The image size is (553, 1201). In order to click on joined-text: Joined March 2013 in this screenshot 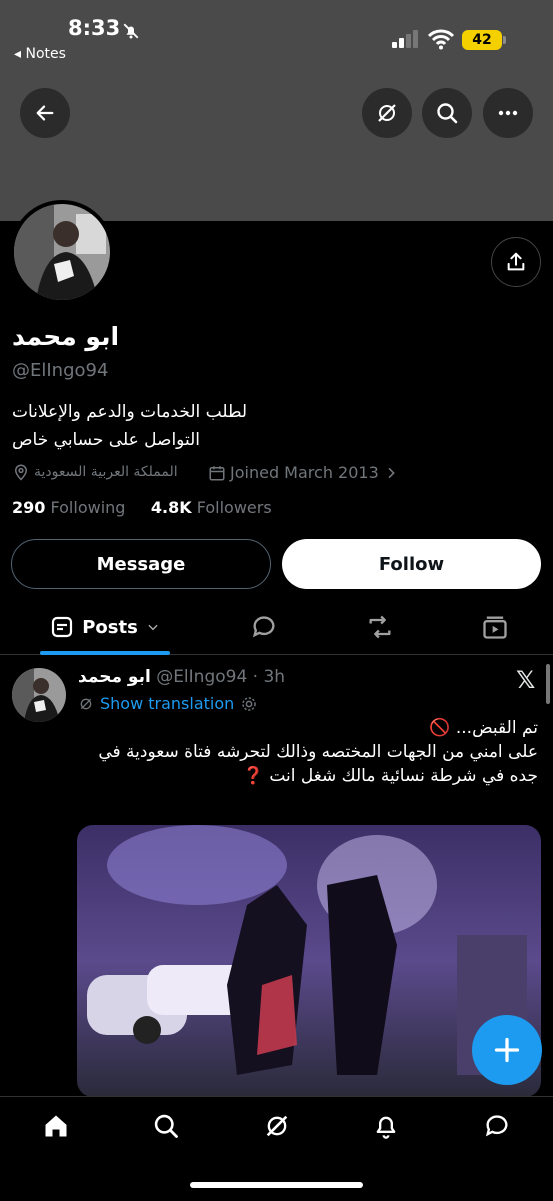, I will do `click(304, 472)`.